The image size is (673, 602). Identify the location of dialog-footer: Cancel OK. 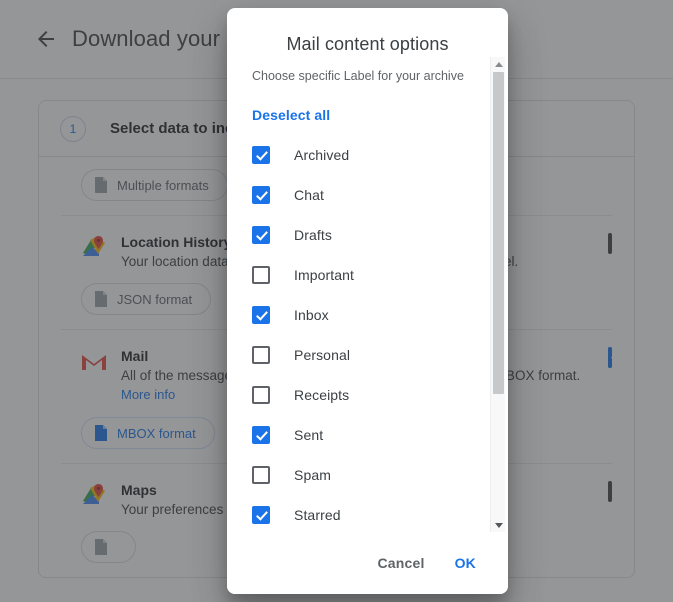
(367, 563).